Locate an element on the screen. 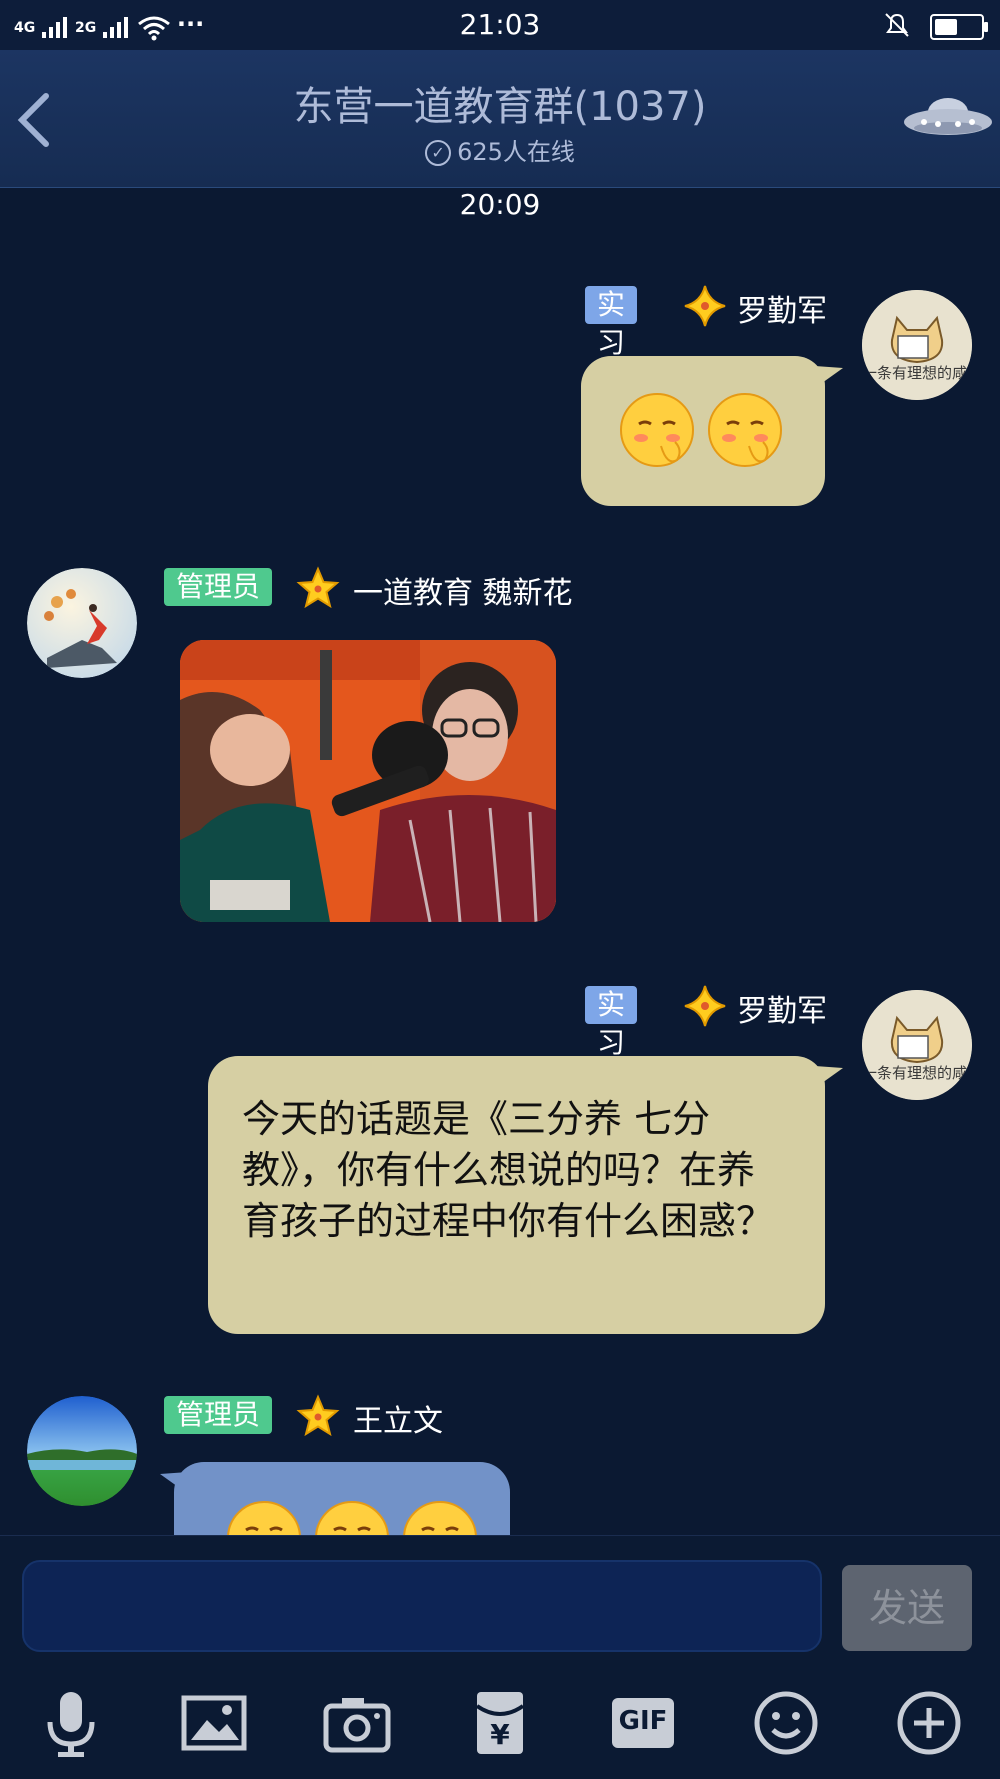 Image resolution: width=1000 pixels, height=1779 pixels. status-bar: 4G 2G ··· 21:03 is located at coordinates (500, 25).